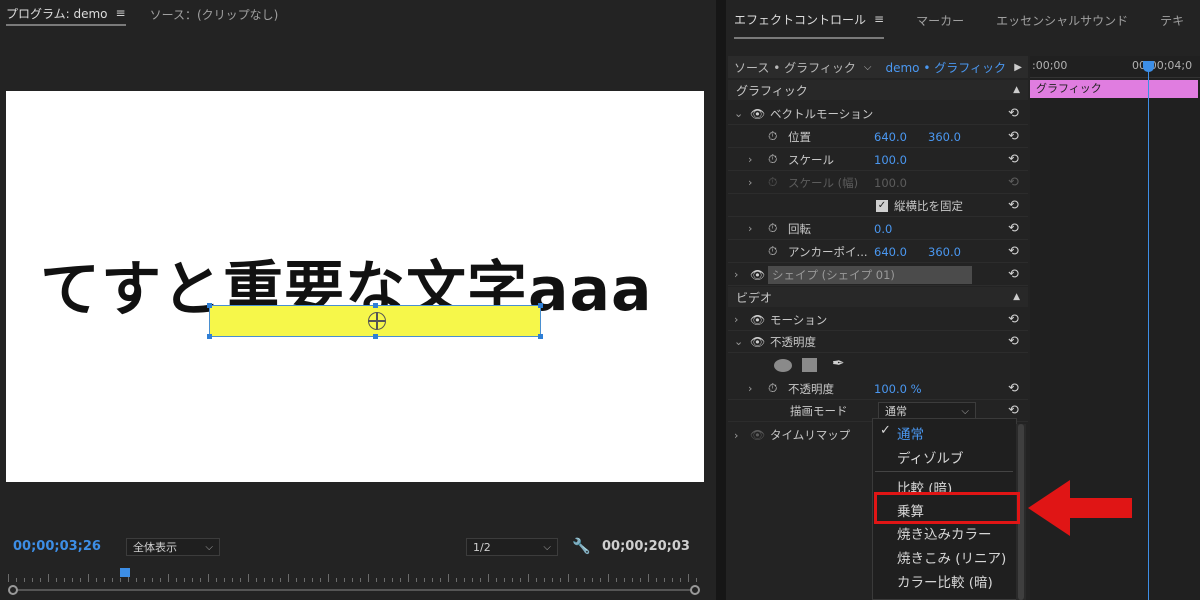 This screenshot has height=600, width=1200. Describe the element at coordinates (883, 229) in the screenshot. I see `rotation-value: 0.0` at that location.